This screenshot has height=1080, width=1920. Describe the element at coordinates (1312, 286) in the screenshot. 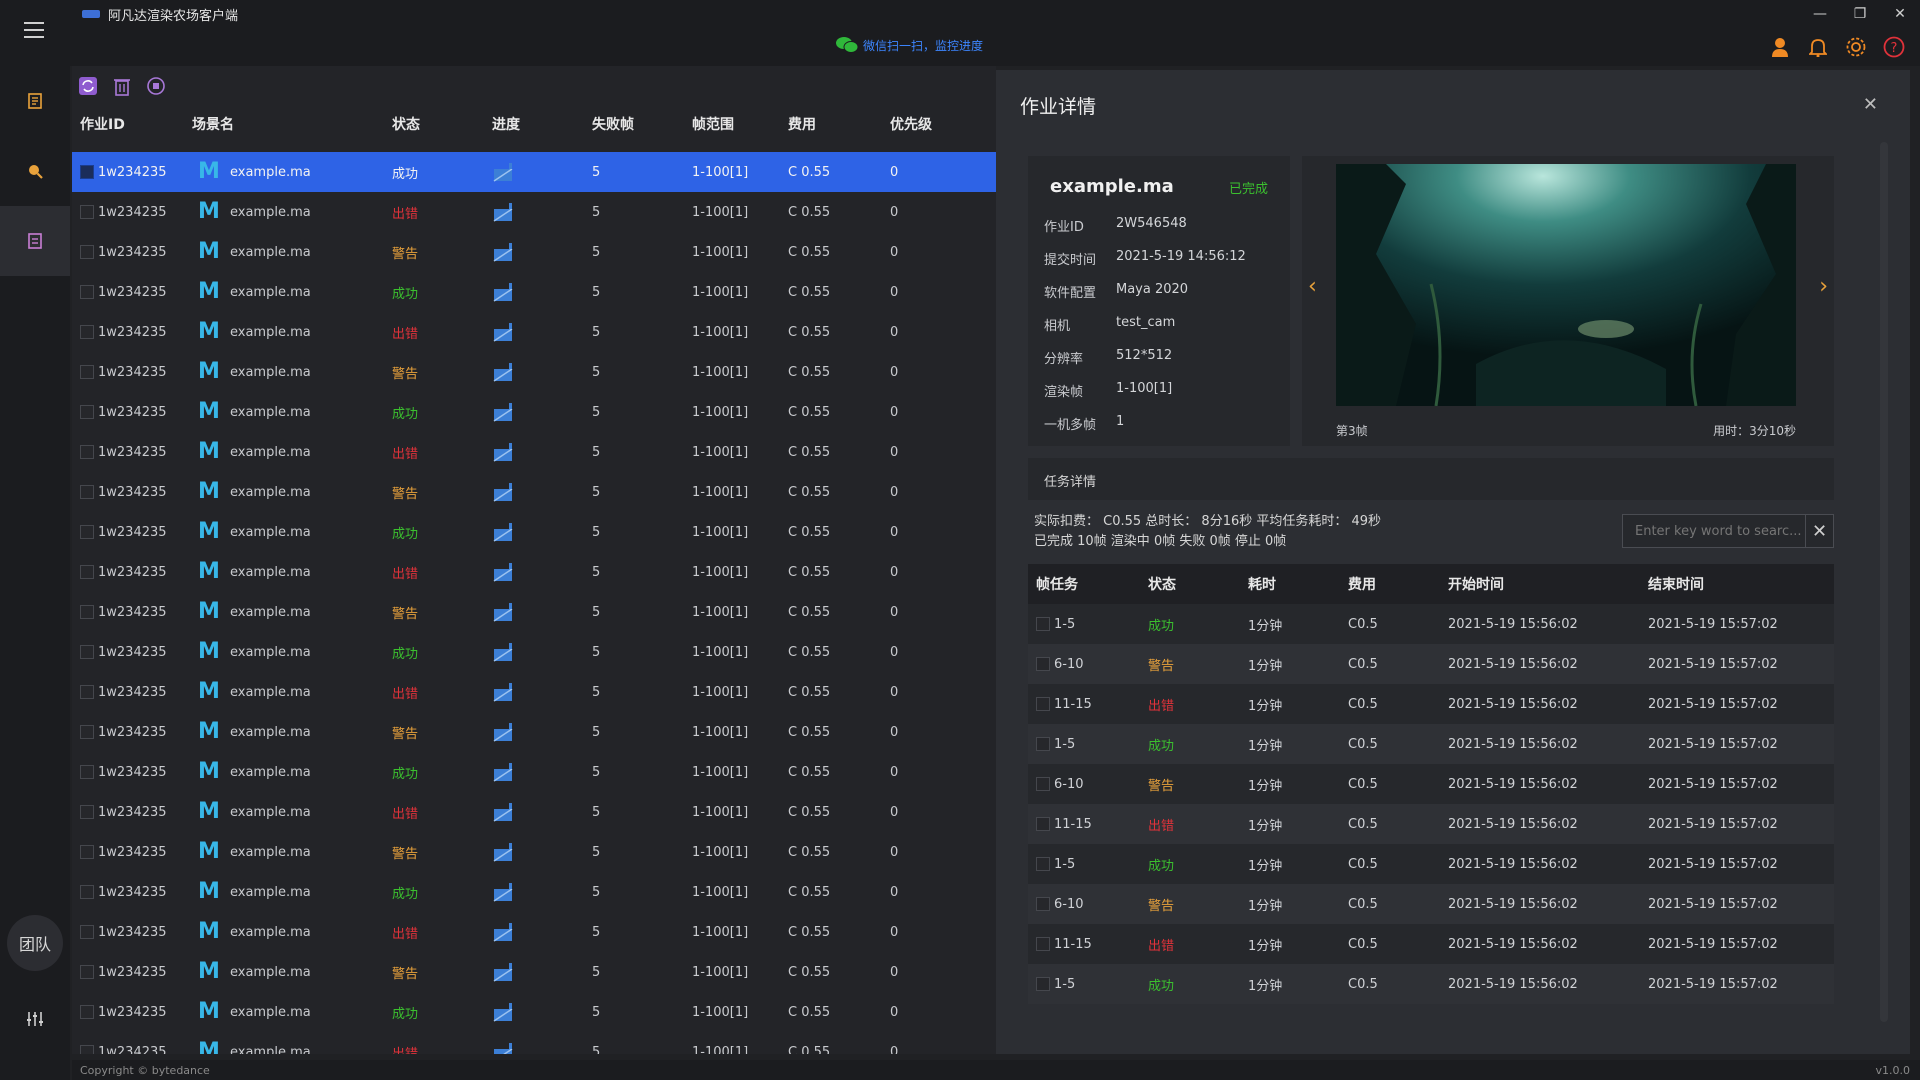

I see `prev-frame-icon: ‹` at that location.